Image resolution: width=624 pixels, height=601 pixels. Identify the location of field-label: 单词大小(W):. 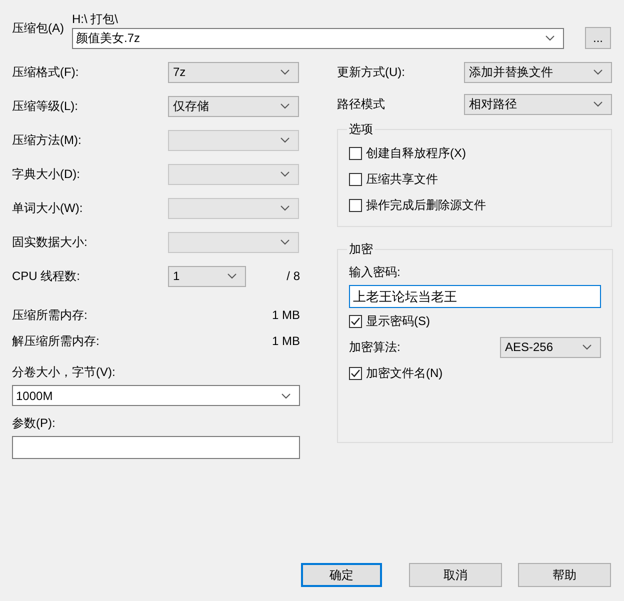
(48, 208).